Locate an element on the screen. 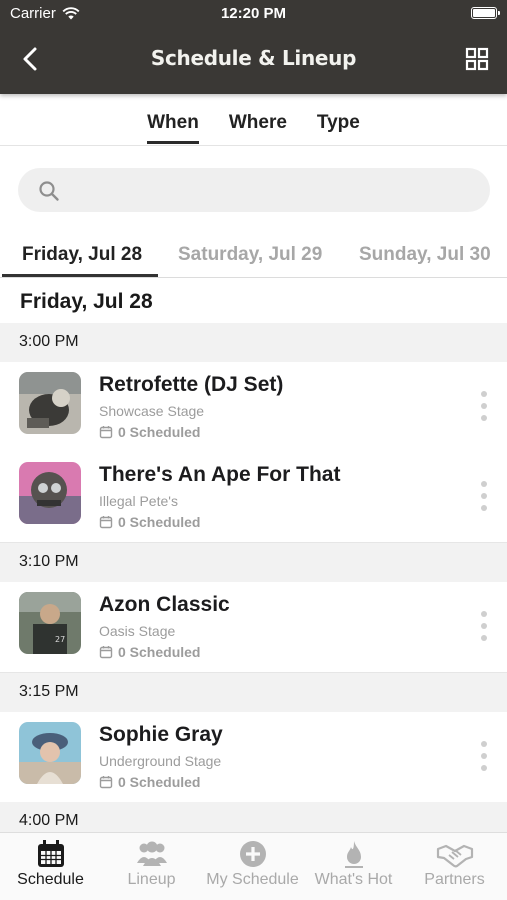 This screenshot has width=507, height=900. event-stage: Underground Stage is located at coordinates (160, 761).